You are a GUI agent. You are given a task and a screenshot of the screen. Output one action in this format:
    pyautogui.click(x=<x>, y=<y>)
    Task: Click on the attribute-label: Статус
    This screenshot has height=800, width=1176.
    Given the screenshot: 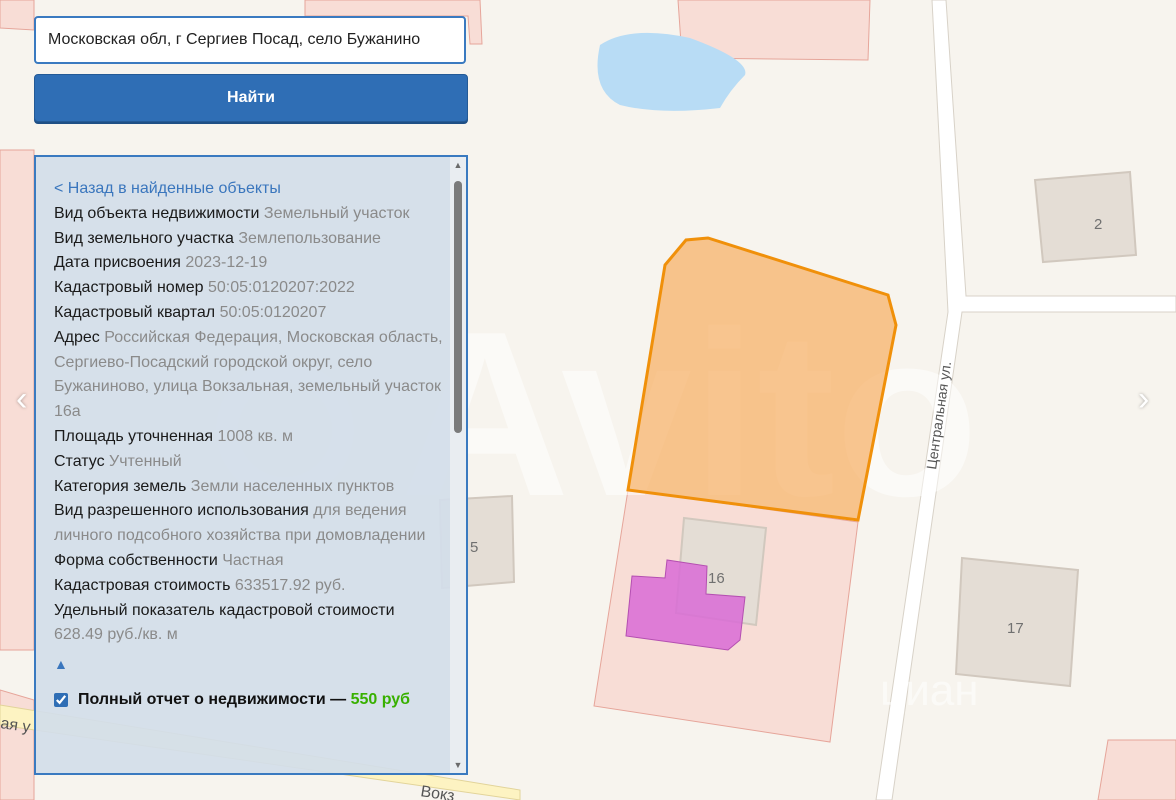 What is the action you would take?
    pyautogui.click(x=79, y=461)
    